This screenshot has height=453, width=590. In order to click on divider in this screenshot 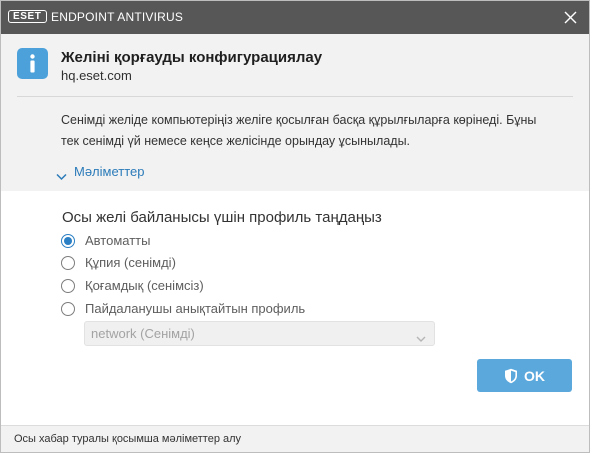, I will do `click(295, 96)`.